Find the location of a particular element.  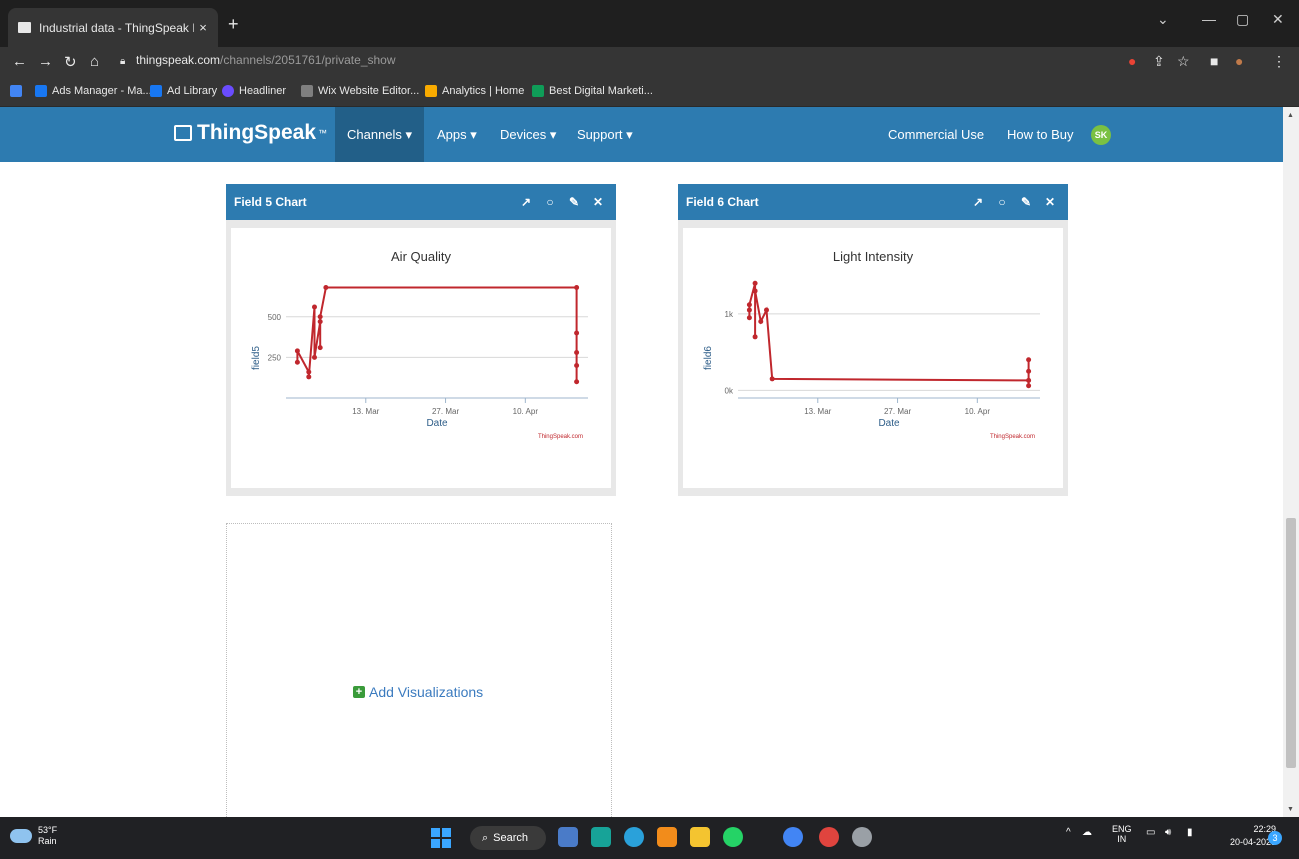

new-tab-button: + is located at coordinates (233, 24).